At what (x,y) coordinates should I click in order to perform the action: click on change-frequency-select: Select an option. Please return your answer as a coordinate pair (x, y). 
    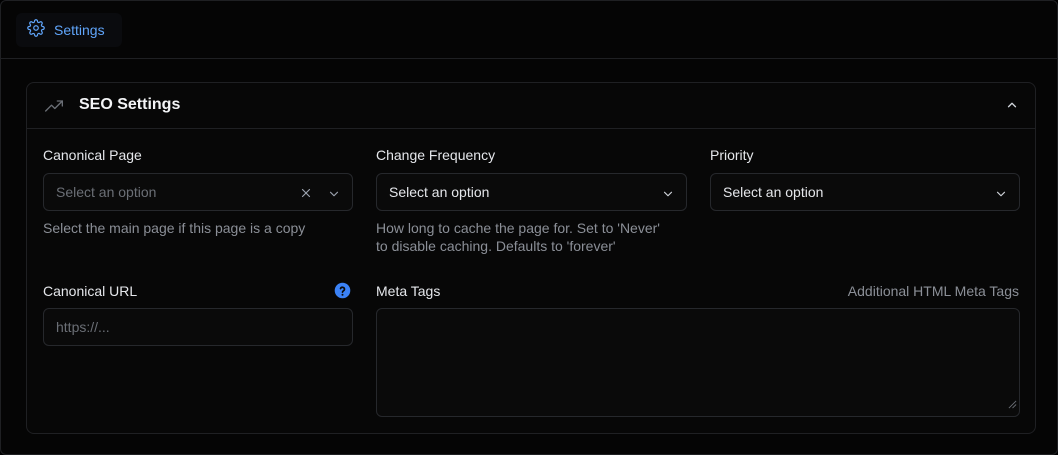
    Looking at the image, I should click on (531, 192).